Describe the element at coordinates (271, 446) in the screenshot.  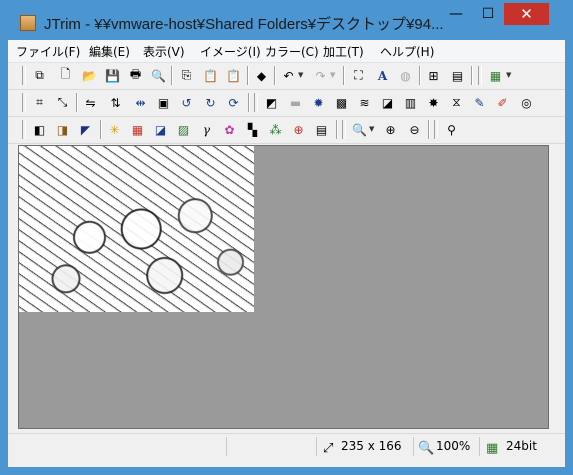
I see `status-pane-empty` at that location.